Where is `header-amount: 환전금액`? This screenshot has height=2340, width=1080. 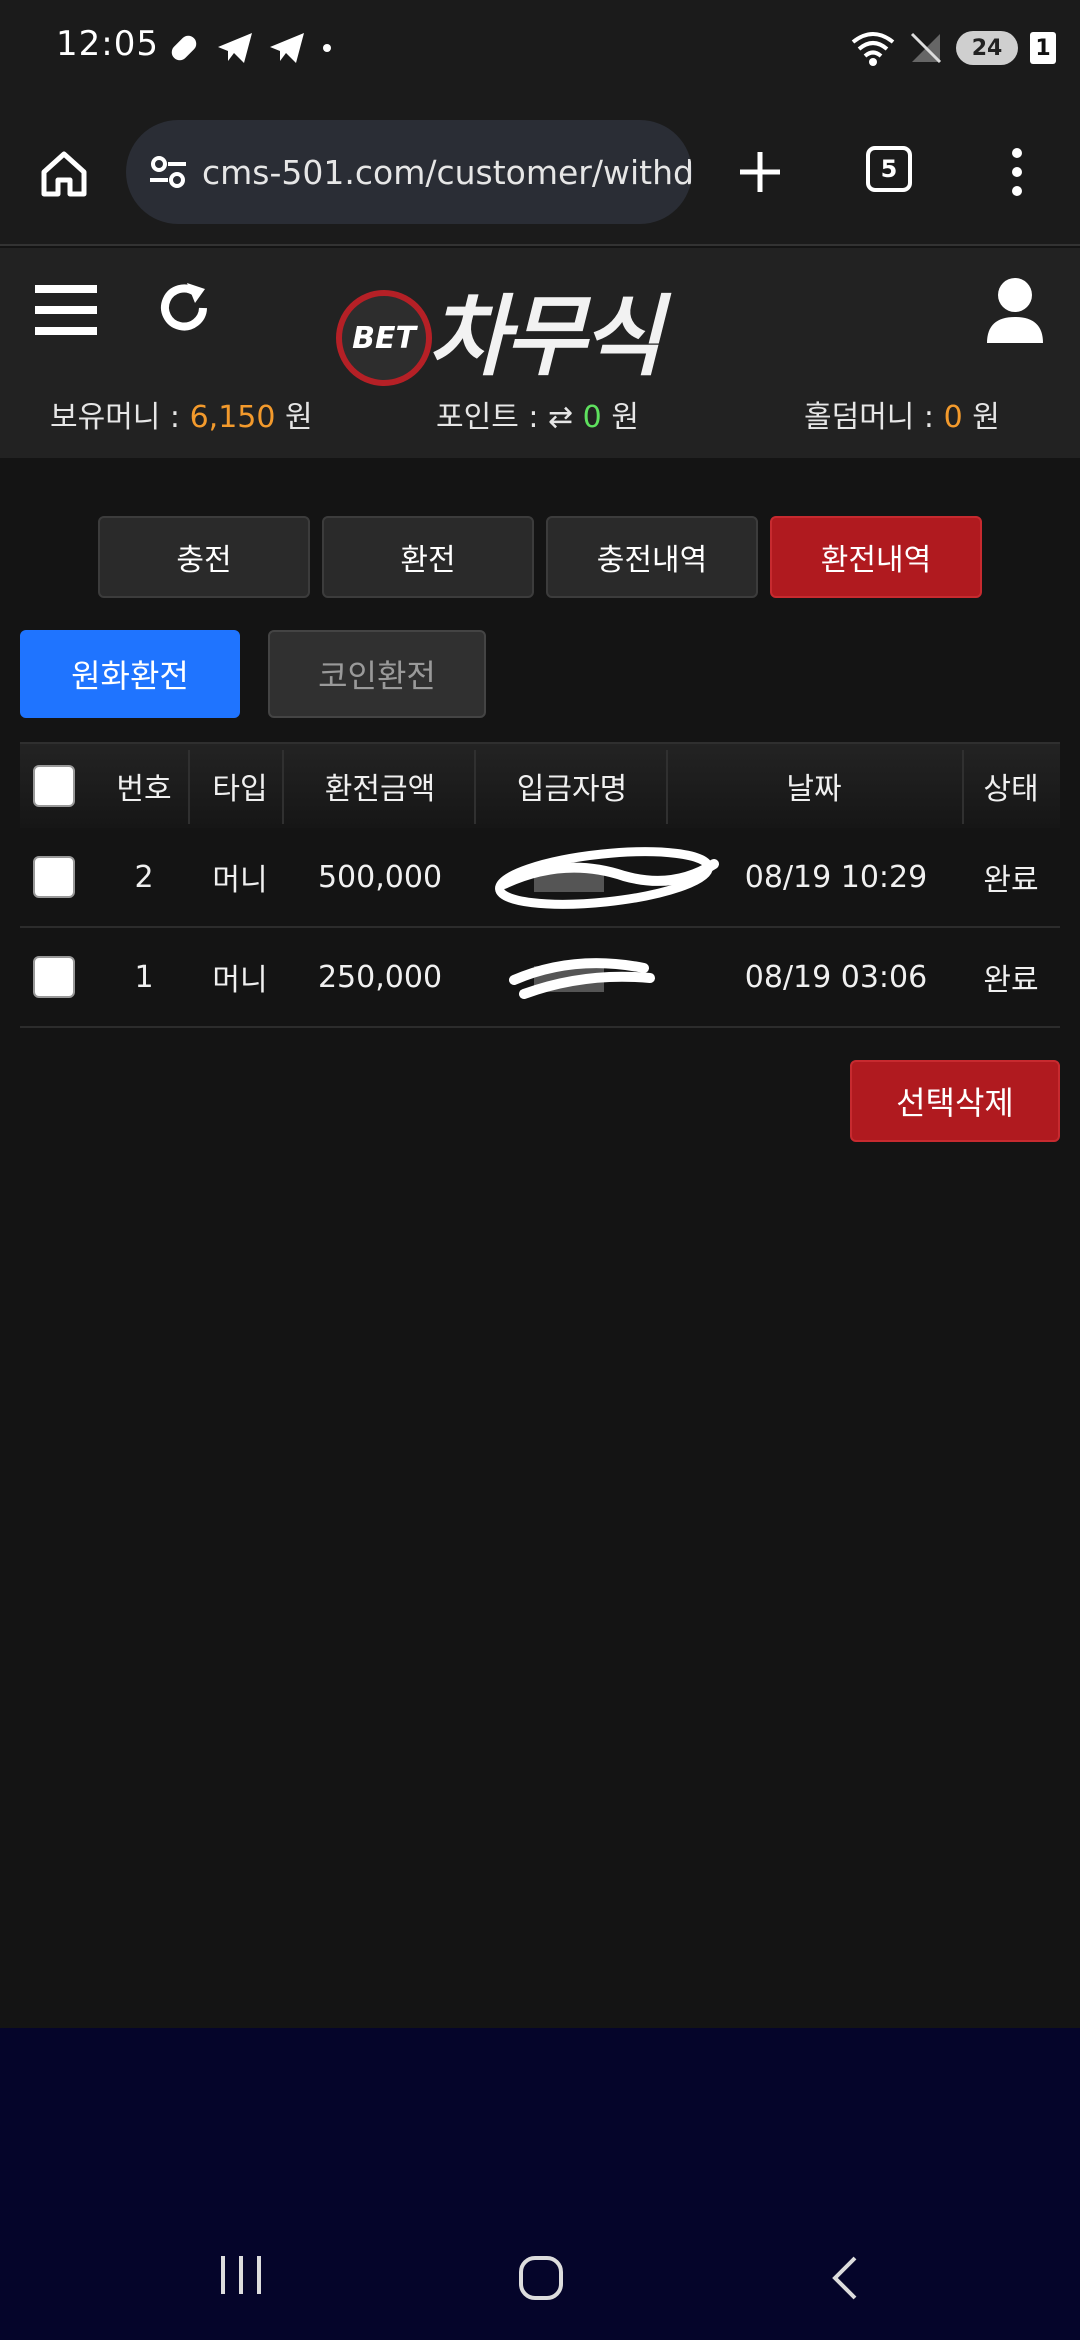 header-amount: 환전금액 is located at coordinates (380, 789).